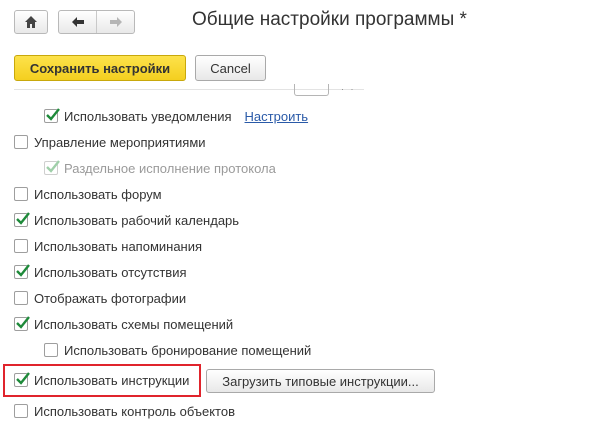  I want to click on setting-use-notifications: Использовать уведомления Настроить, so click(176, 116).